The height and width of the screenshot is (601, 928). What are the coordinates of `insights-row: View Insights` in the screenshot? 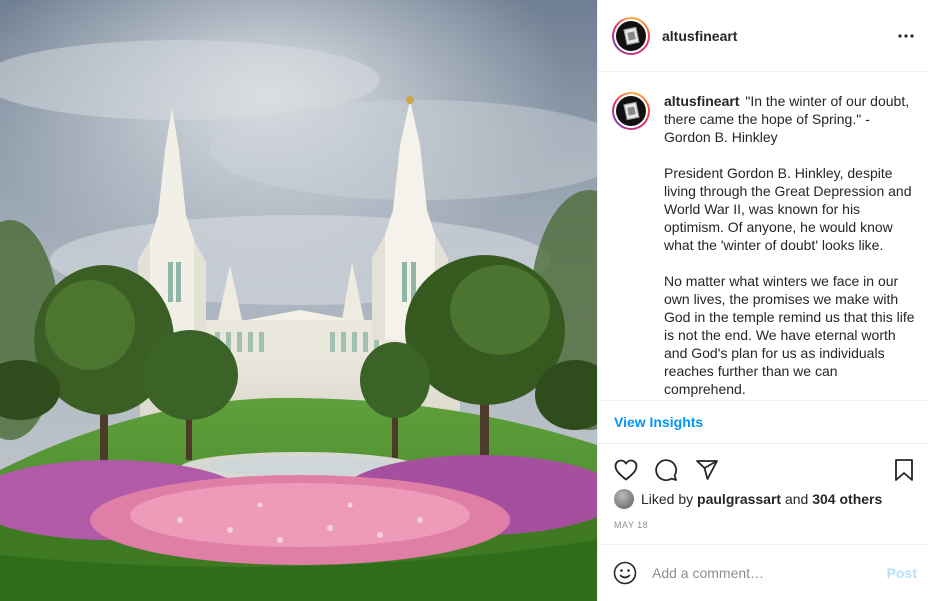 It's located at (763, 422).